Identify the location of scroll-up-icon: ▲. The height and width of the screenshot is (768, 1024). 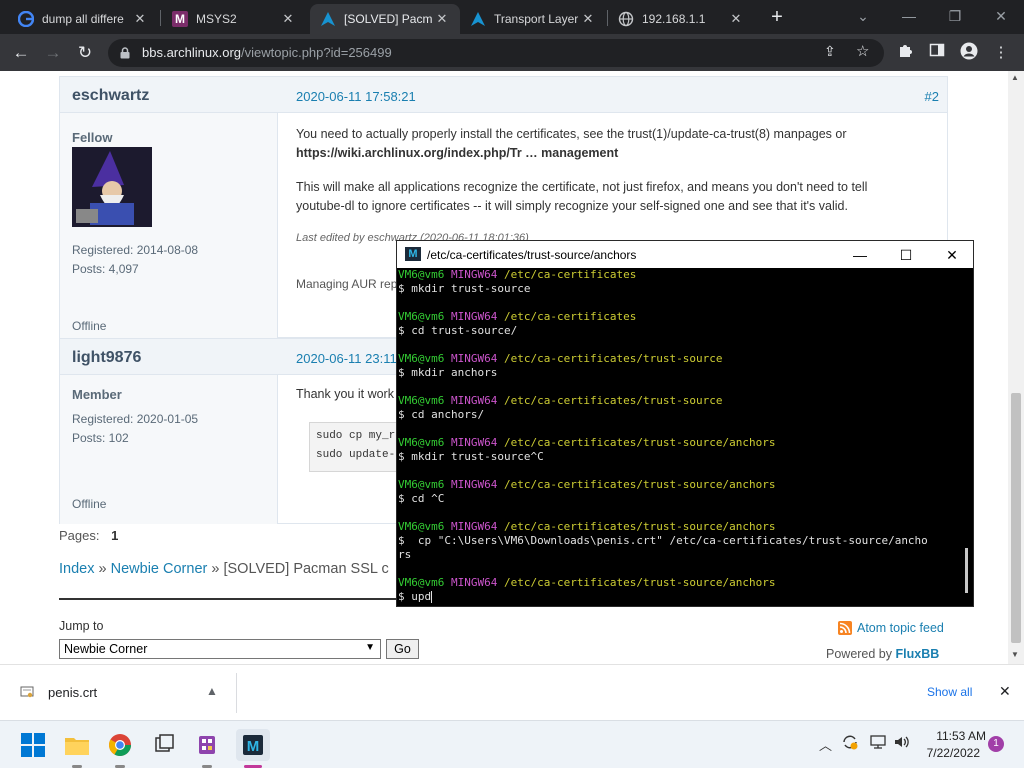
(1015, 77).